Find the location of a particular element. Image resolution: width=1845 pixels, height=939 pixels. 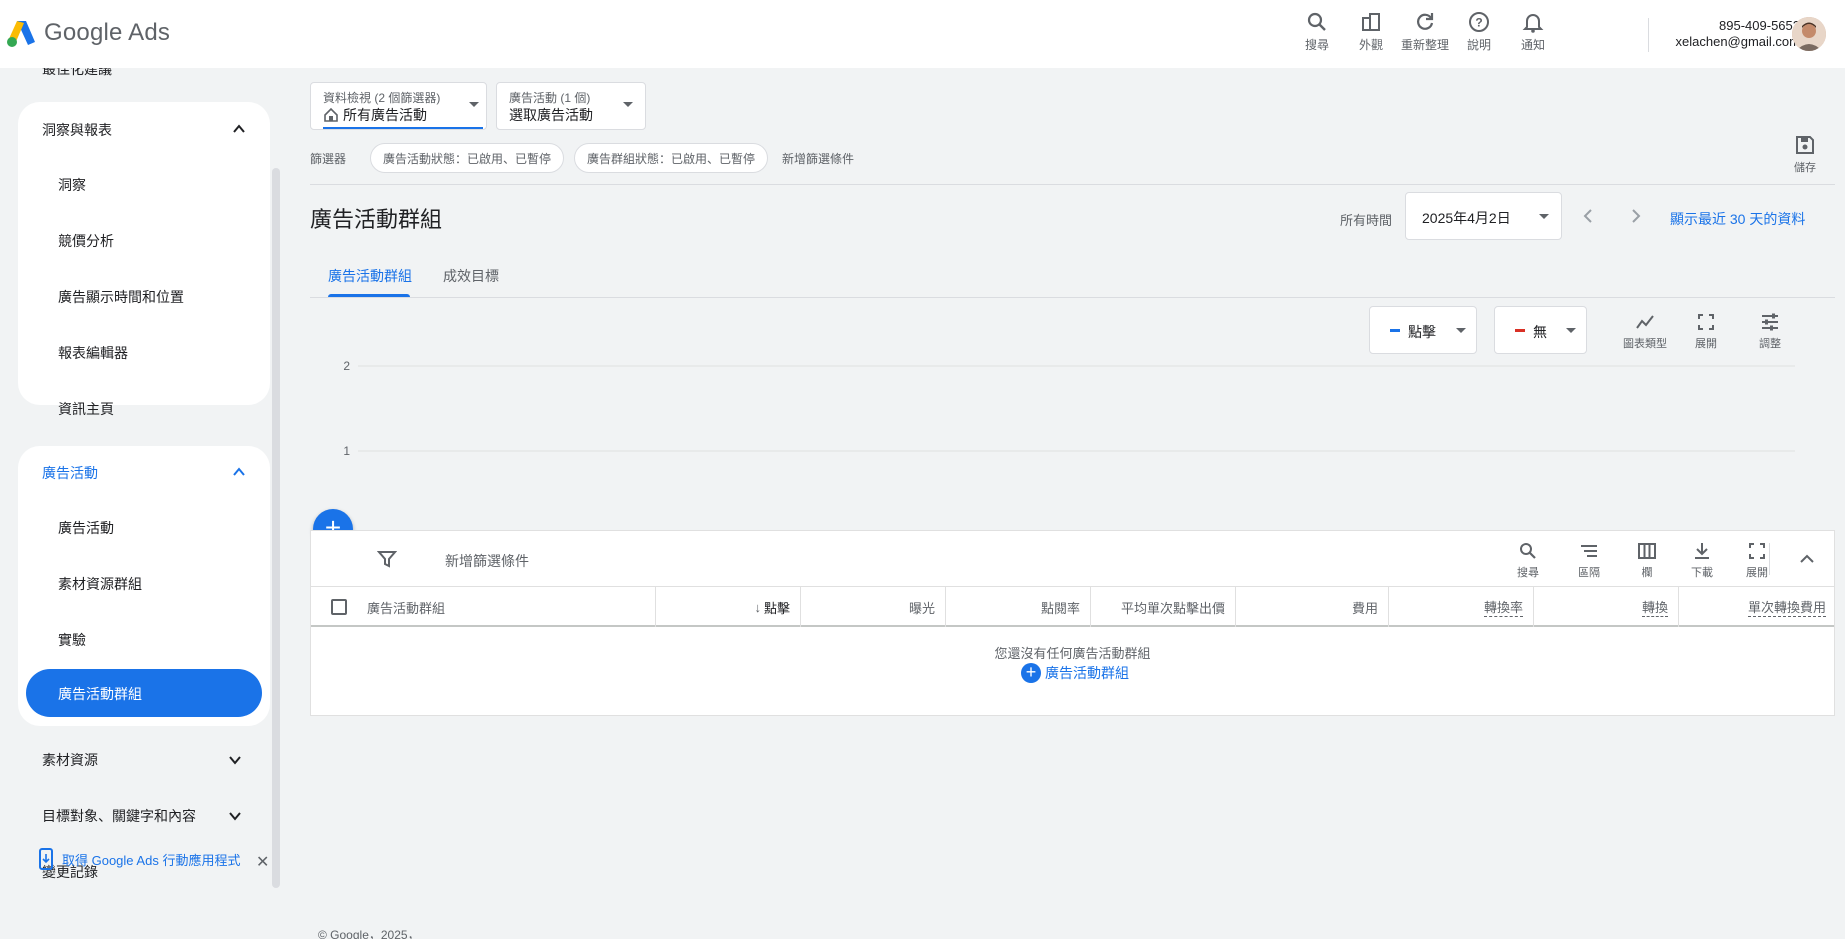

table-download-button: 下載 is located at coordinates (1702, 560).